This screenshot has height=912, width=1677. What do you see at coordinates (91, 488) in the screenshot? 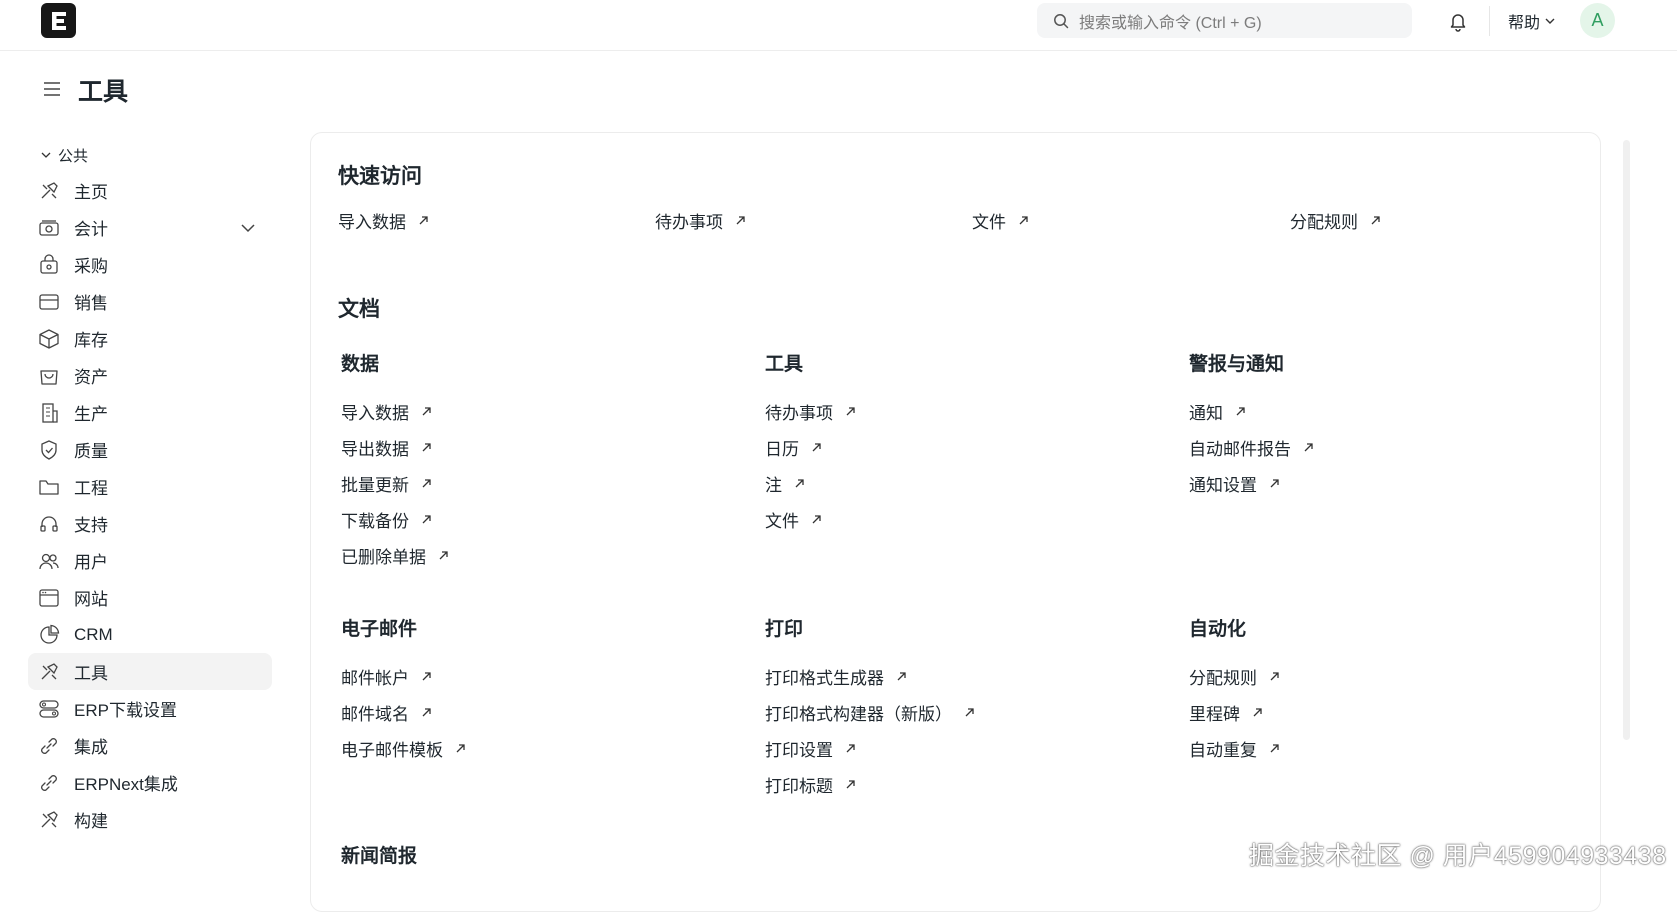
I see `sidebar-item-label: 工程` at bounding box center [91, 488].